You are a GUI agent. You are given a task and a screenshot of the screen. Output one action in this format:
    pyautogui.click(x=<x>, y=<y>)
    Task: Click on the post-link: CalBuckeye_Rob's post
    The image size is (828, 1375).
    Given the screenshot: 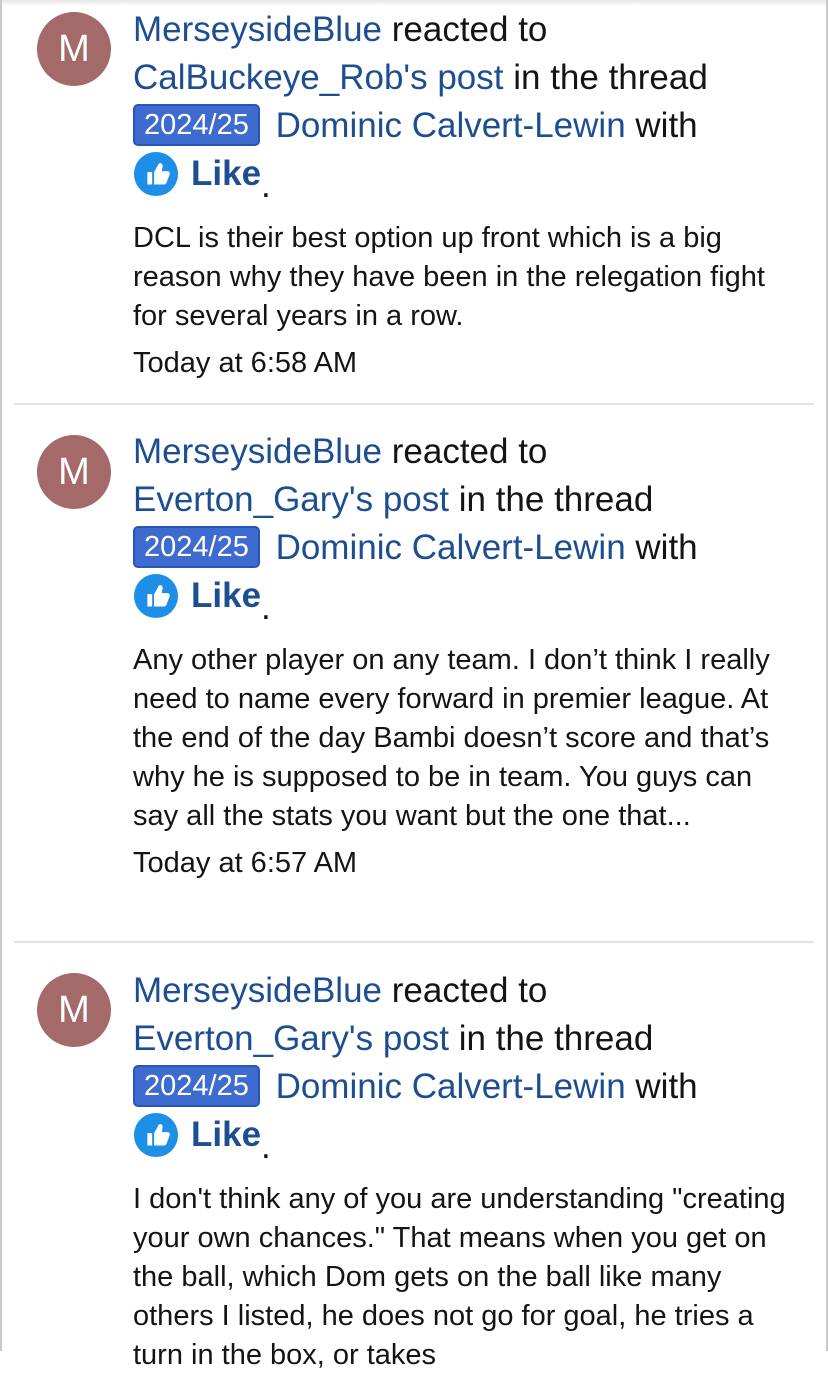 What is the action you would take?
    pyautogui.click(x=318, y=77)
    